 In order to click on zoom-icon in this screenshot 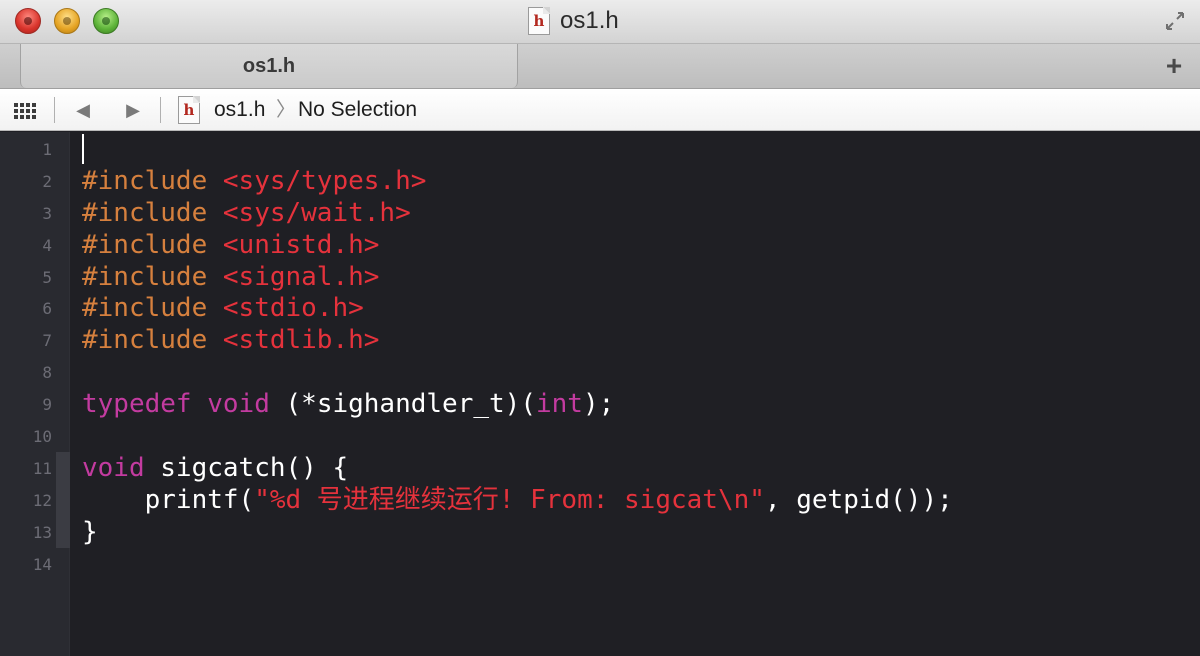, I will do `click(106, 21)`.